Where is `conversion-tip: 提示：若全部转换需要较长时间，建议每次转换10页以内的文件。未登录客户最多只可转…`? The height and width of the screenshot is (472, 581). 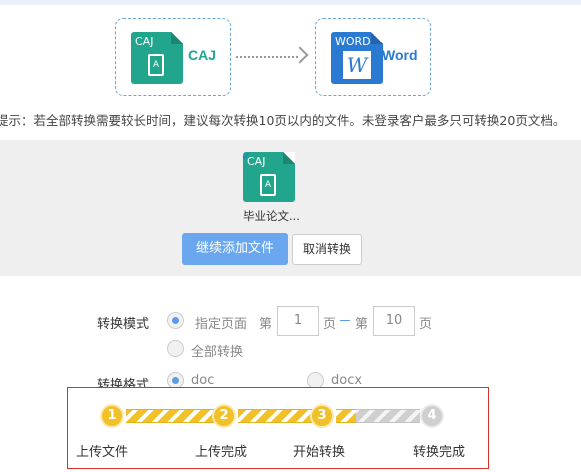 conversion-tip: 提示：若全部转换需要较长时间，建议每次转换10页以内的文件。未登录客户最多只可转… is located at coordinates (283, 120).